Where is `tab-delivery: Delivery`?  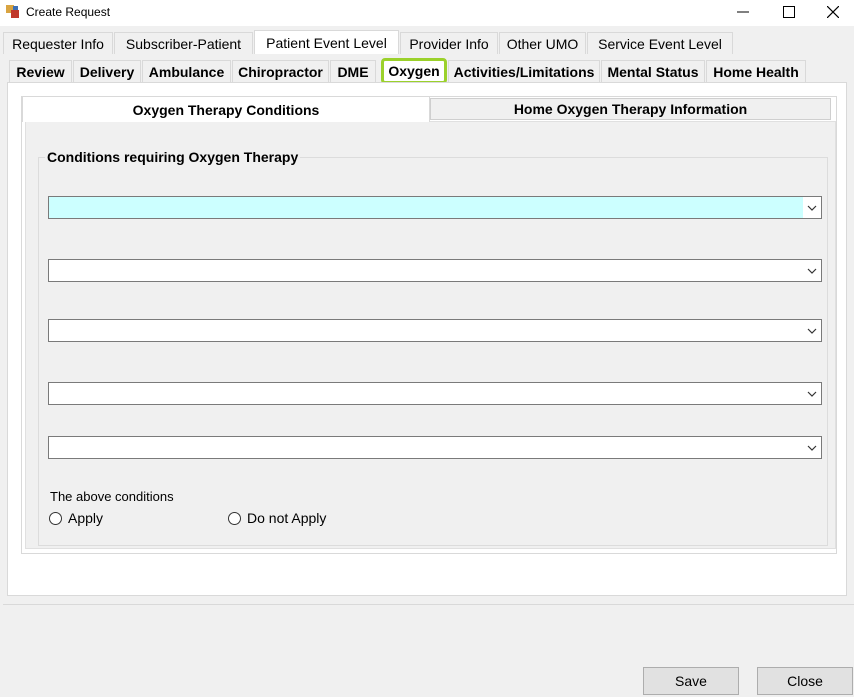
tab-delivery: Delivery is located at coordinates (107, 71).